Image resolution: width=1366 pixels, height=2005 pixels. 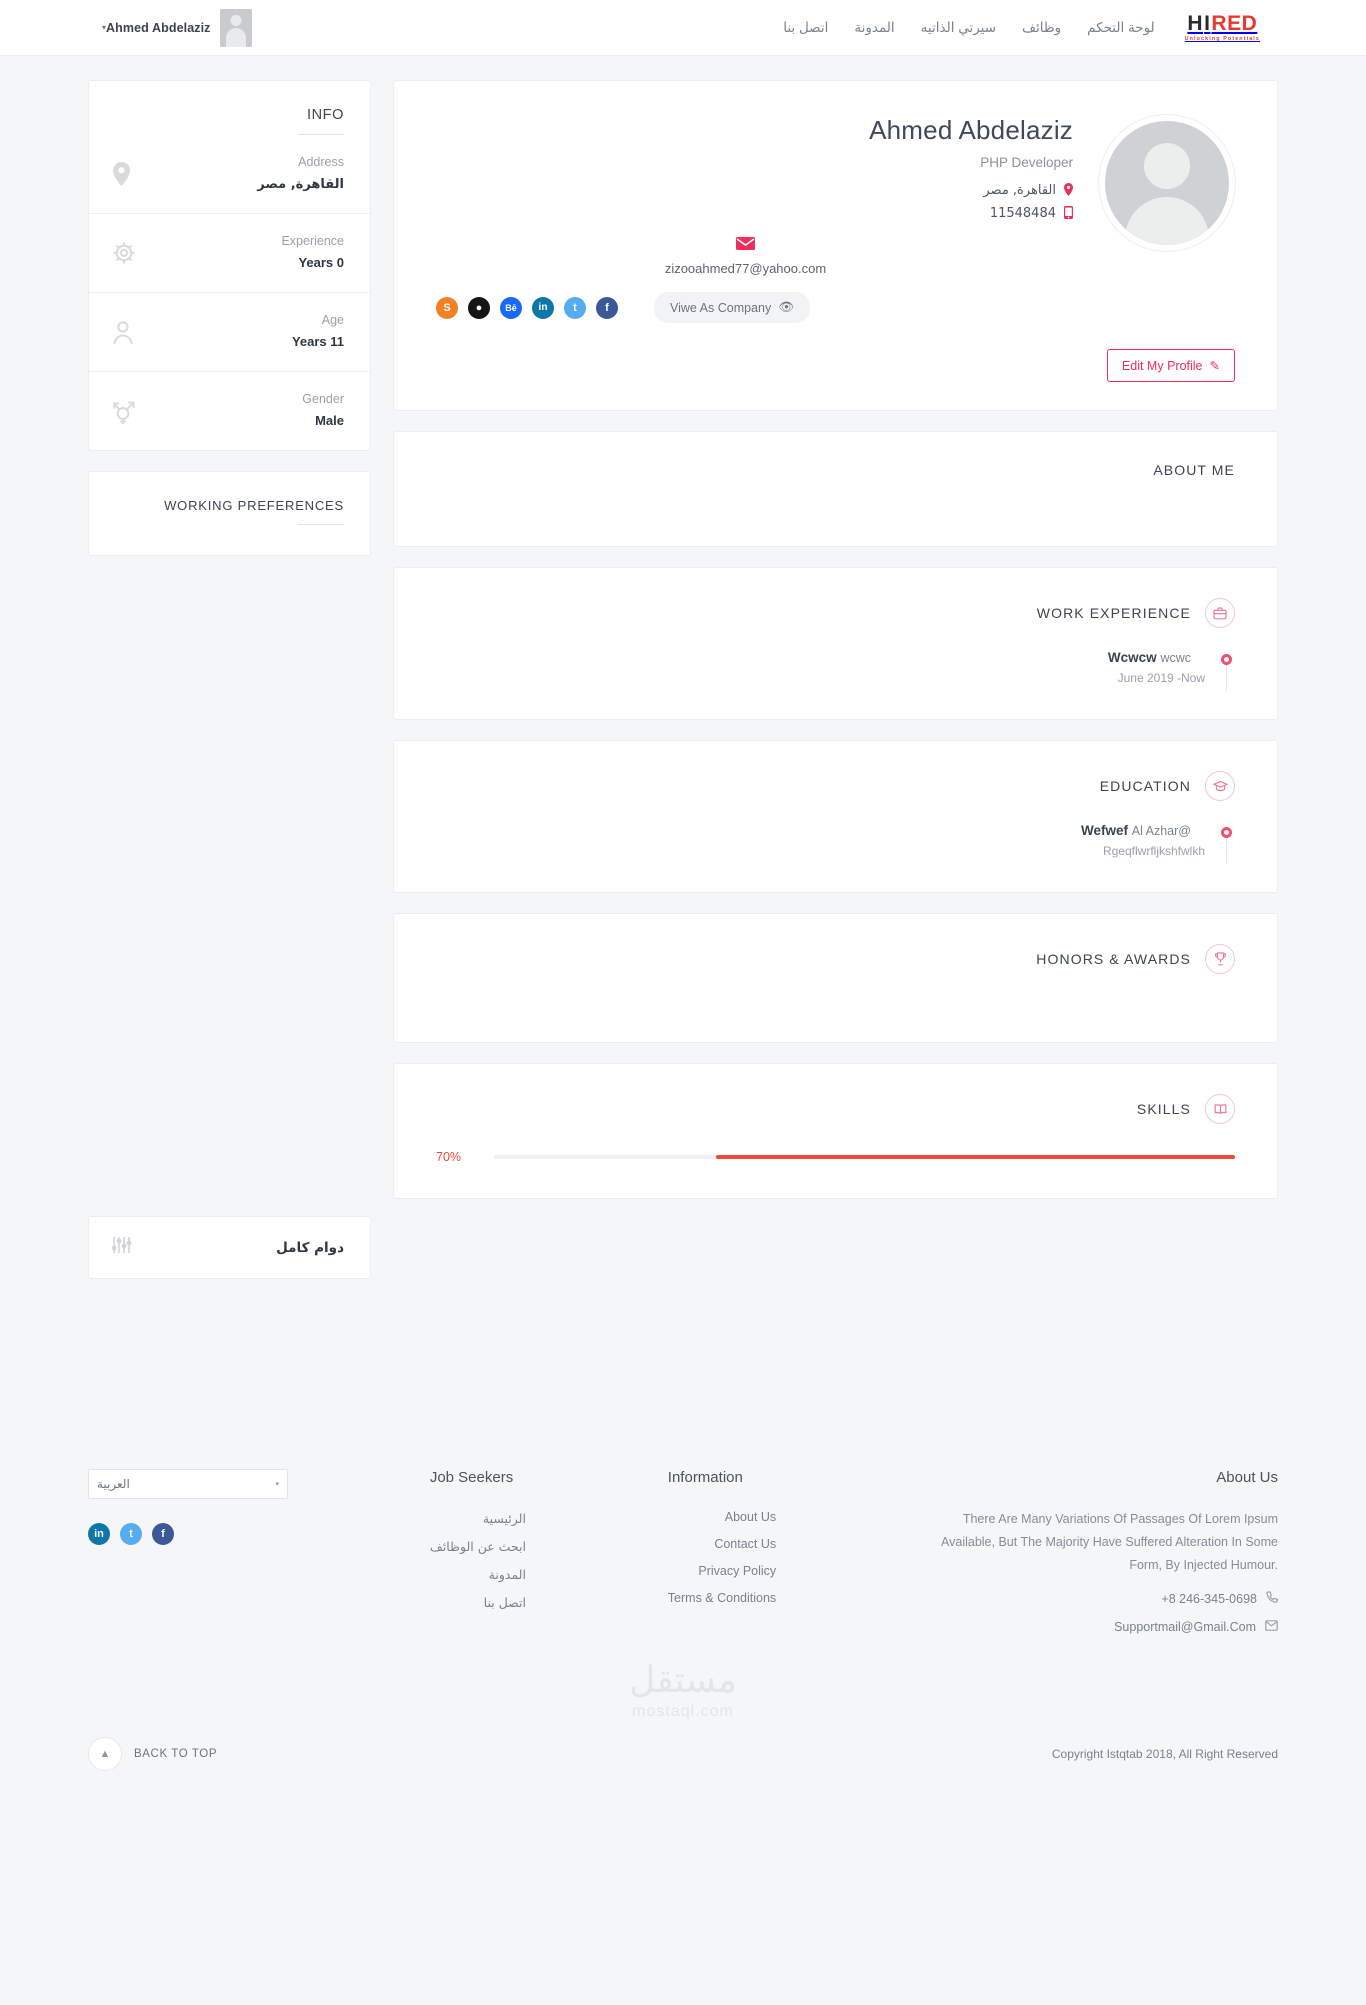 I want to click on watermark-latin: mostaql.com, so click(x=683, y=1712).